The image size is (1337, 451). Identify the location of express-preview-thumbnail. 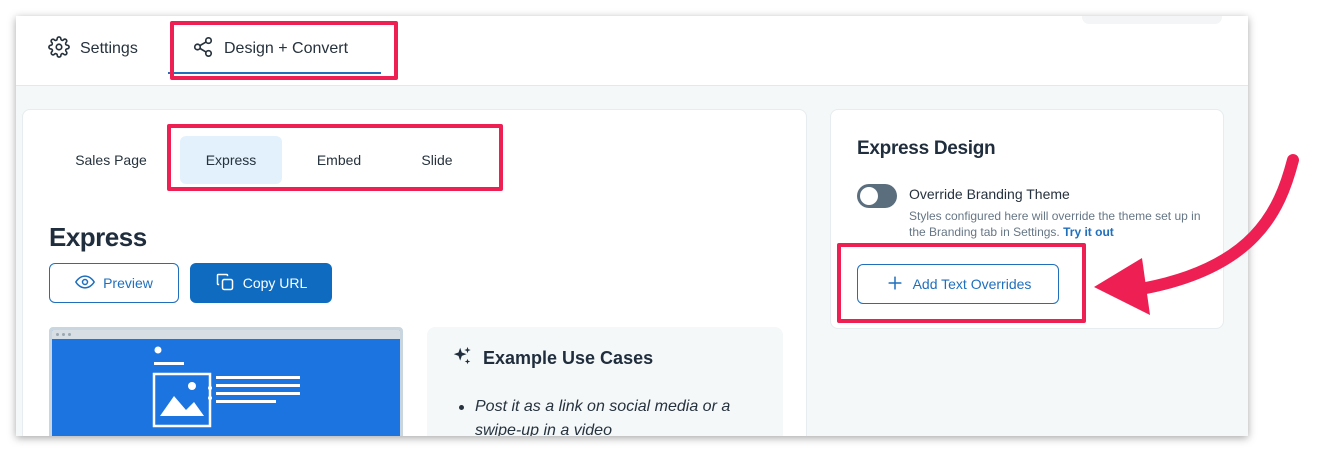
(226, 381).